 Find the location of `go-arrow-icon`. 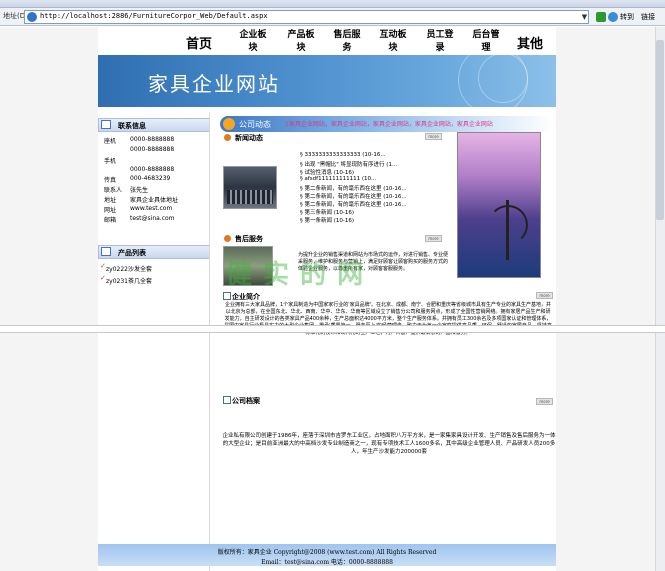

go-arrow-icon is located at coordinates (601, 17).